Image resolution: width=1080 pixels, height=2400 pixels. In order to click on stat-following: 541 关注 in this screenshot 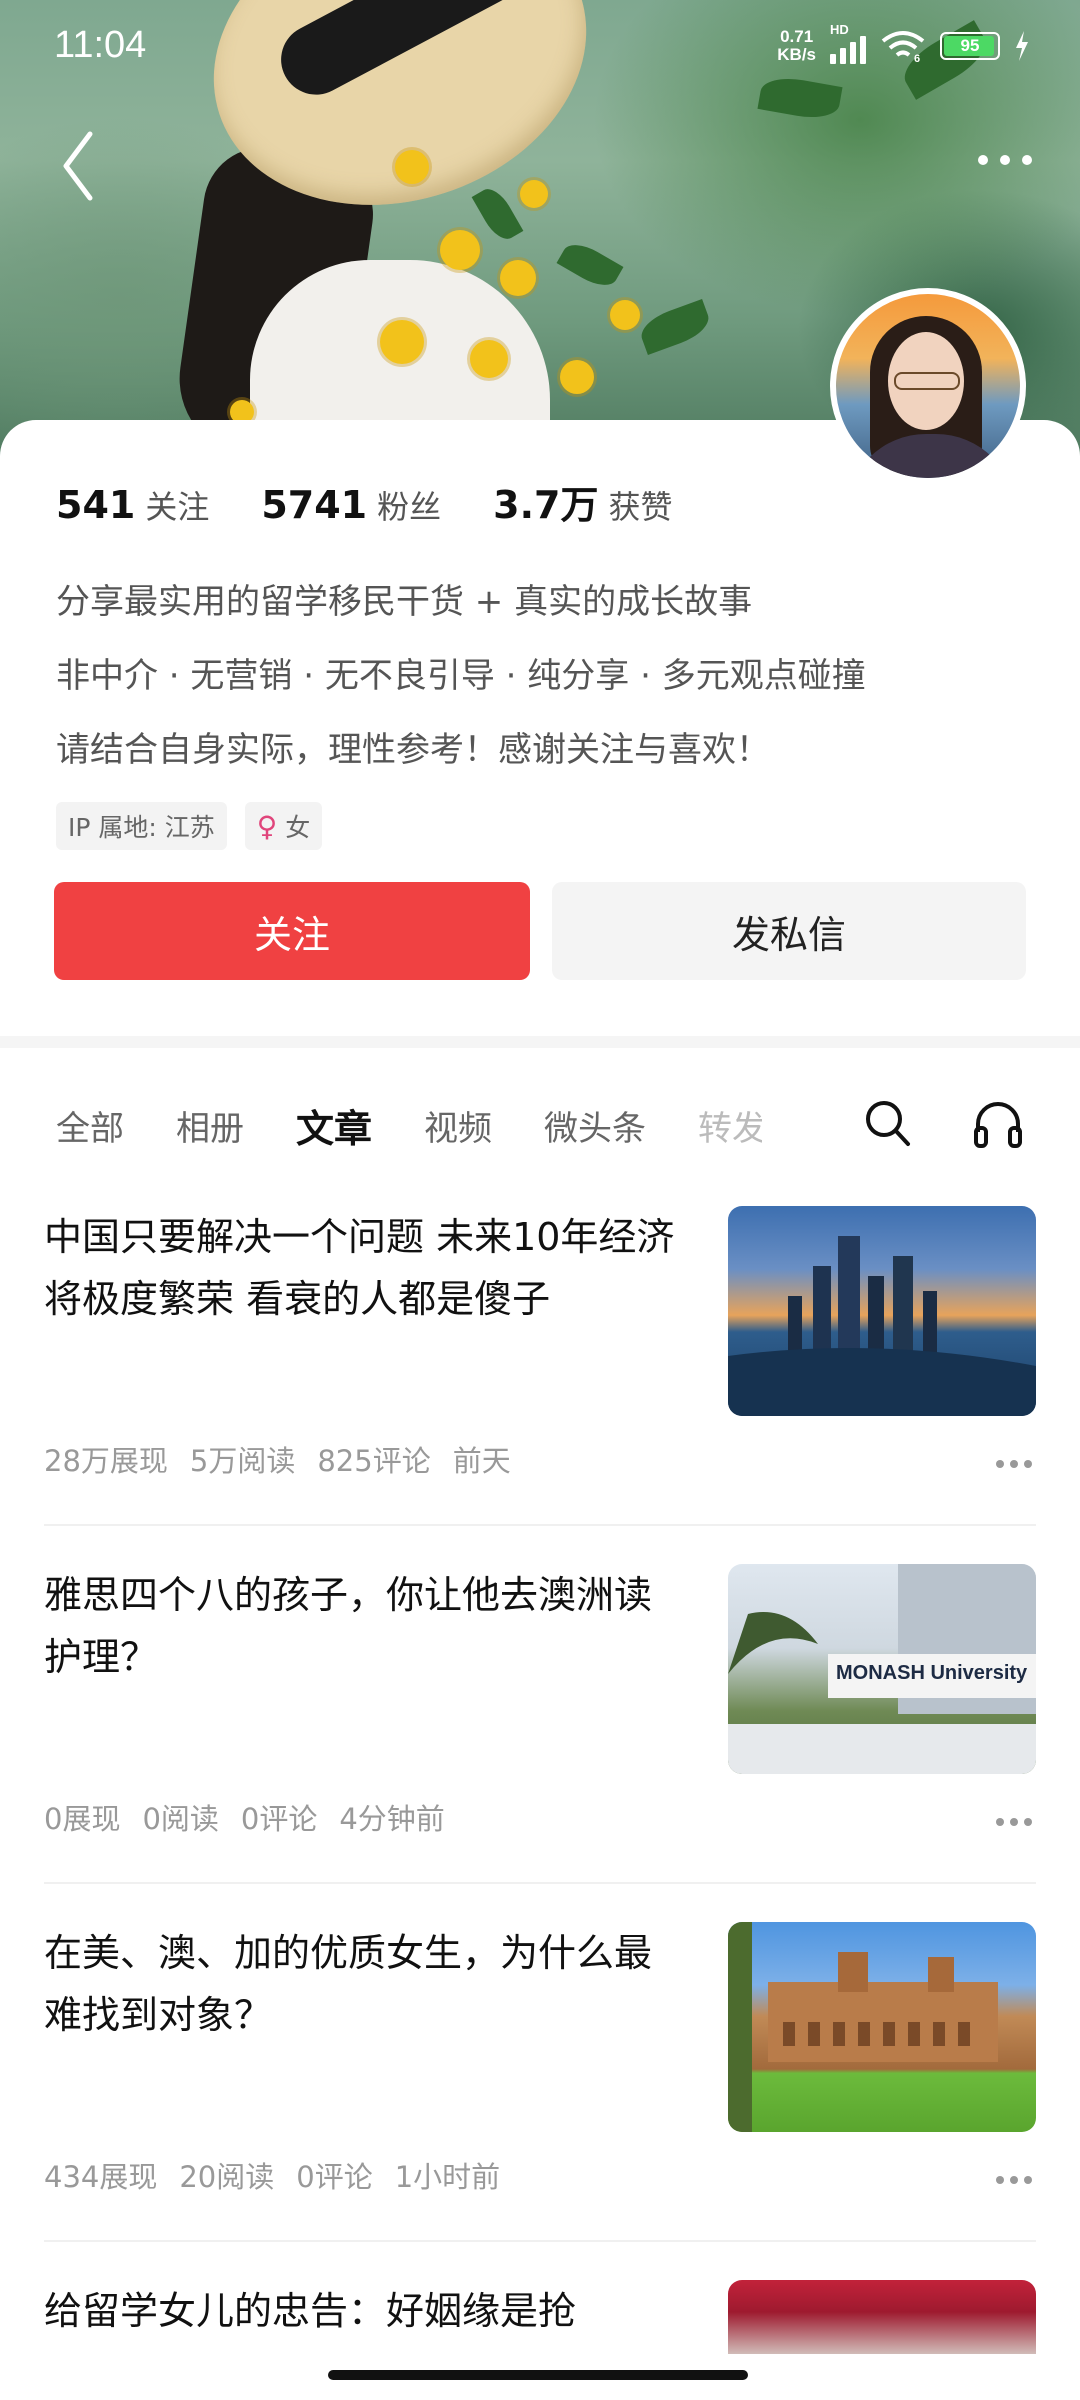, I will do `click(132, 505)`.